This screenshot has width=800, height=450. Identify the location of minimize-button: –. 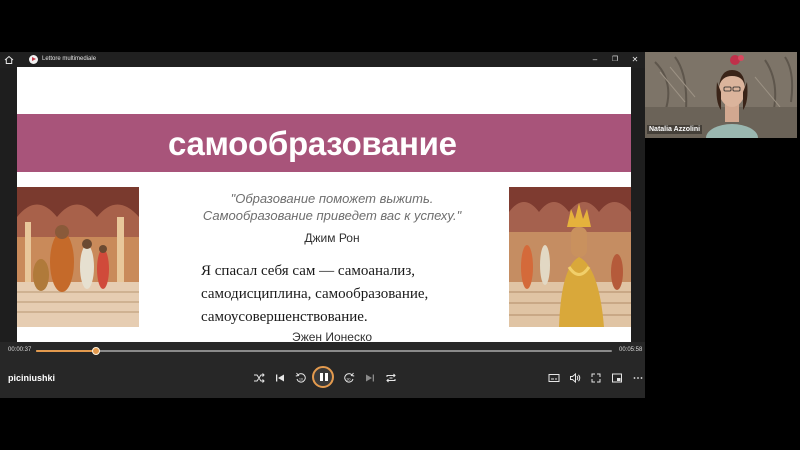
(595, 60).